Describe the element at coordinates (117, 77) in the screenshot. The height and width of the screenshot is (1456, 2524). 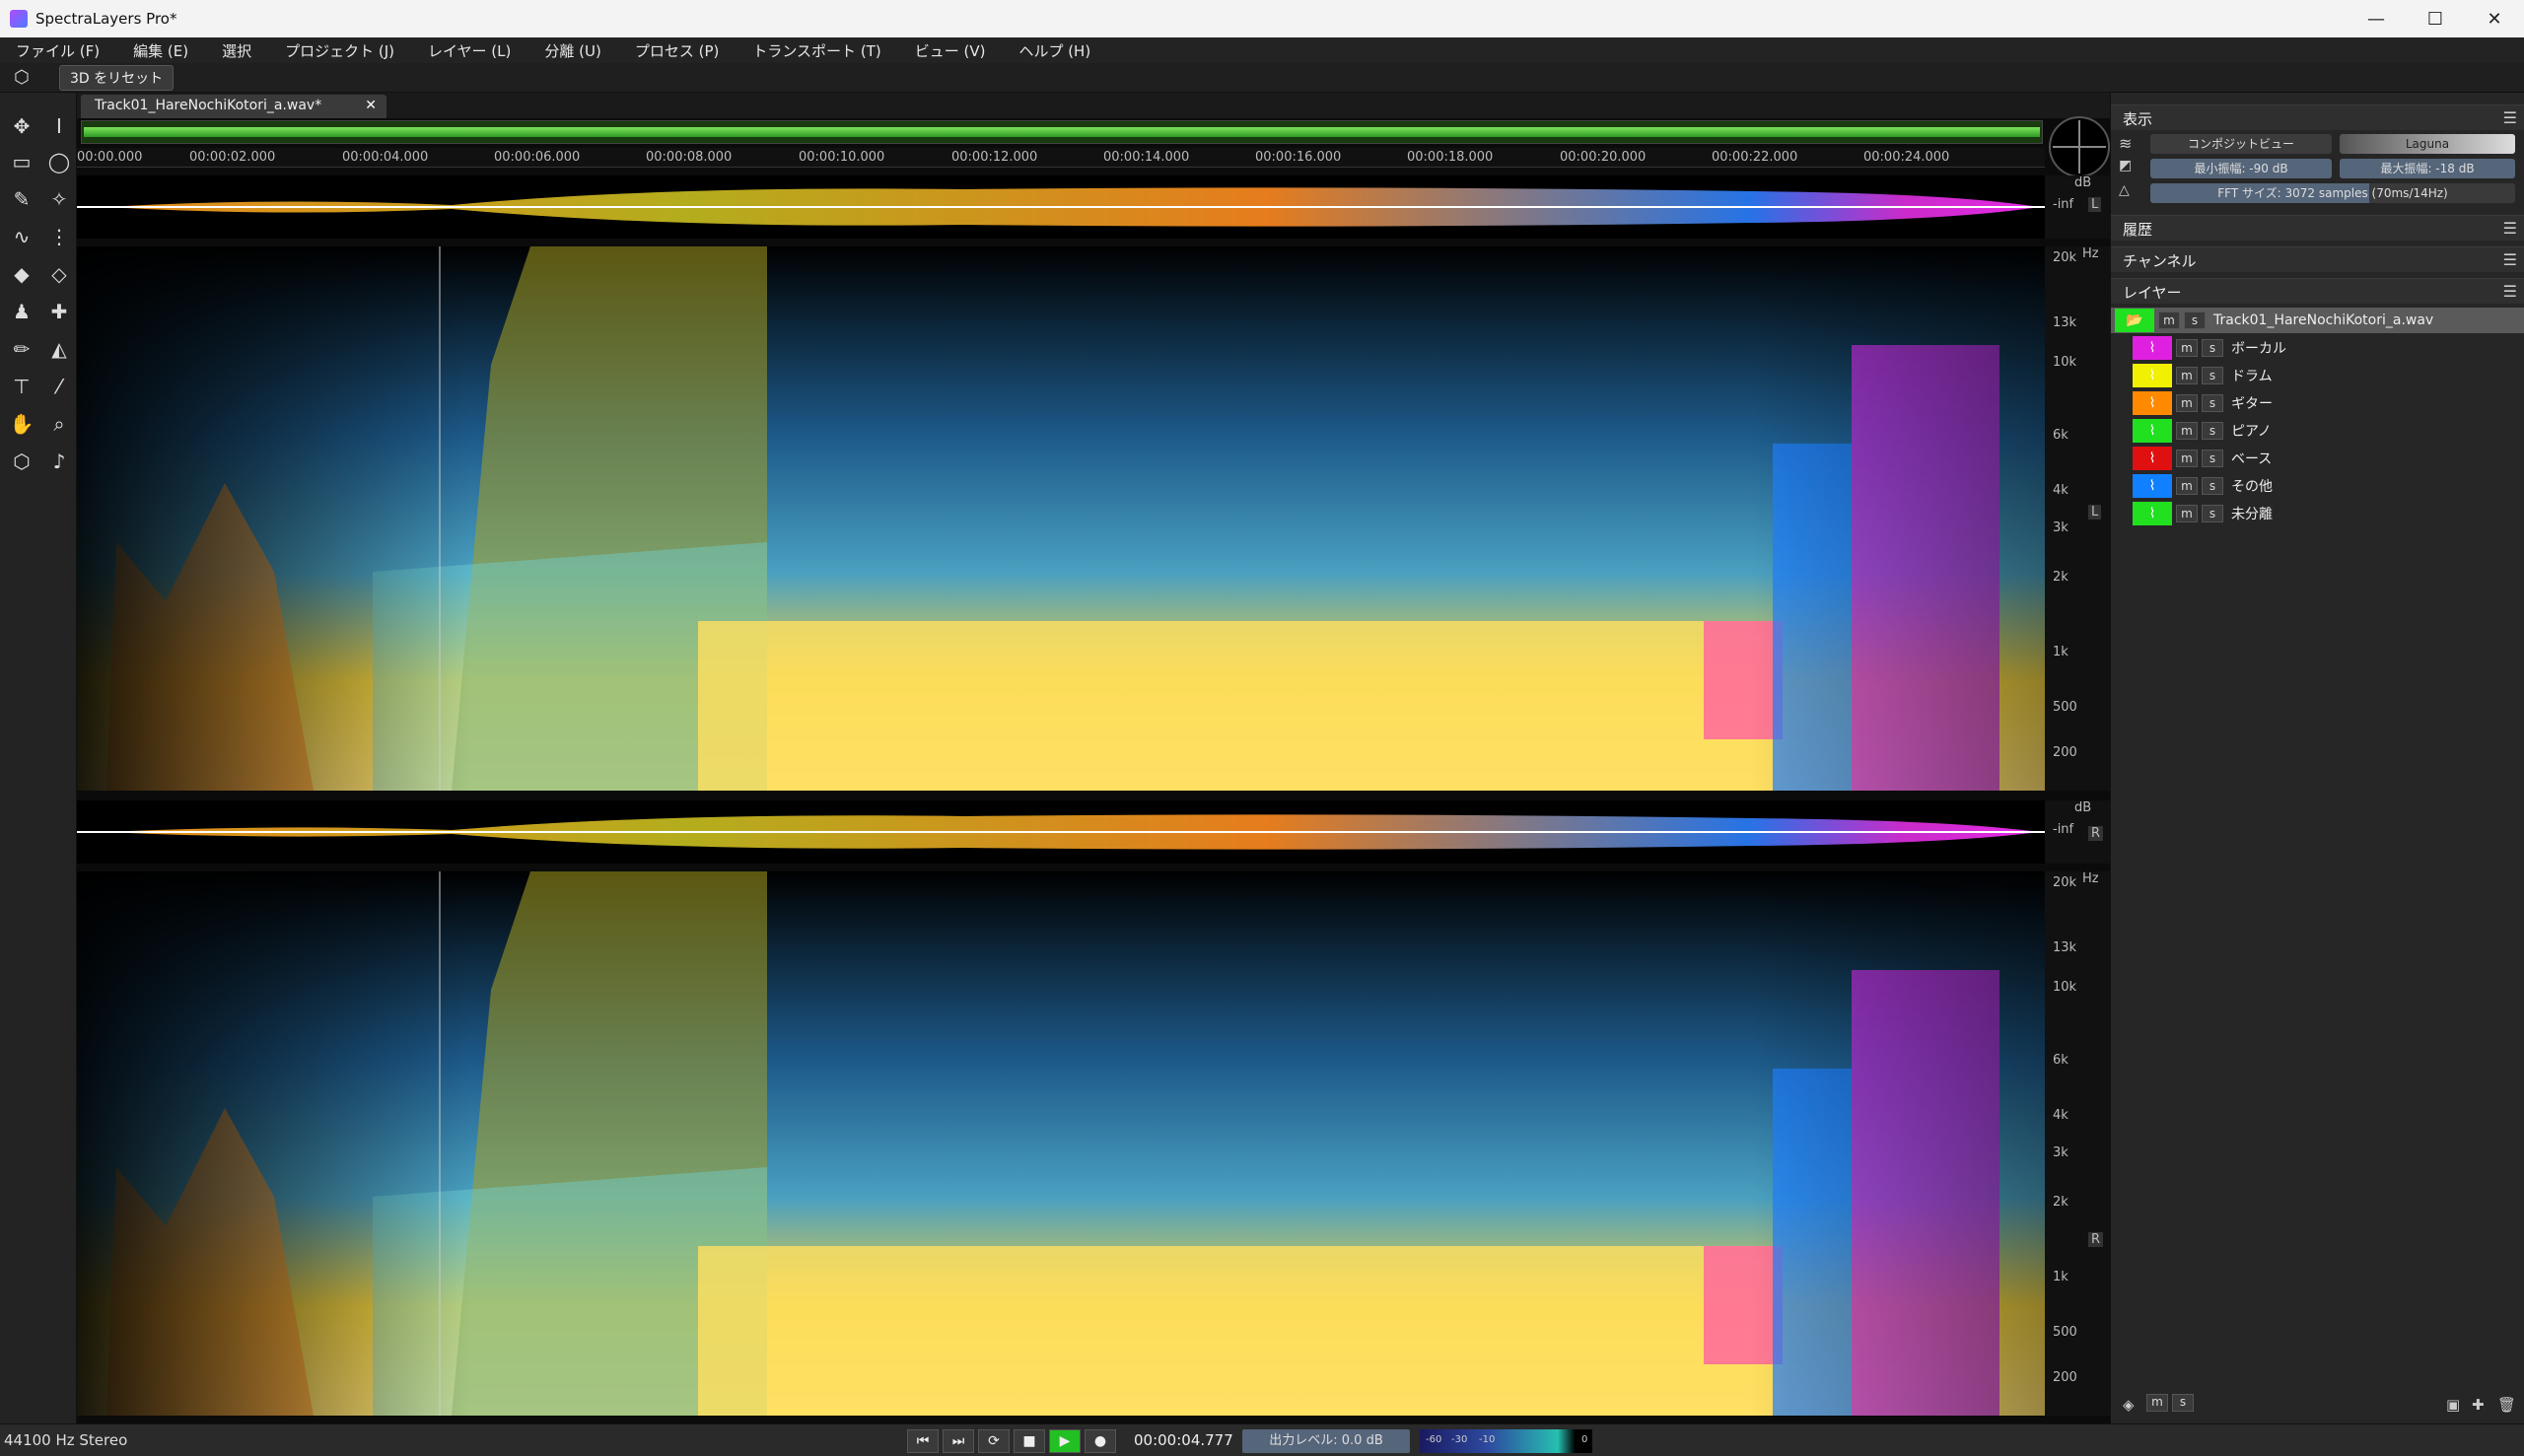
I see `reset-3d-button: 3D をリセット` at that location.